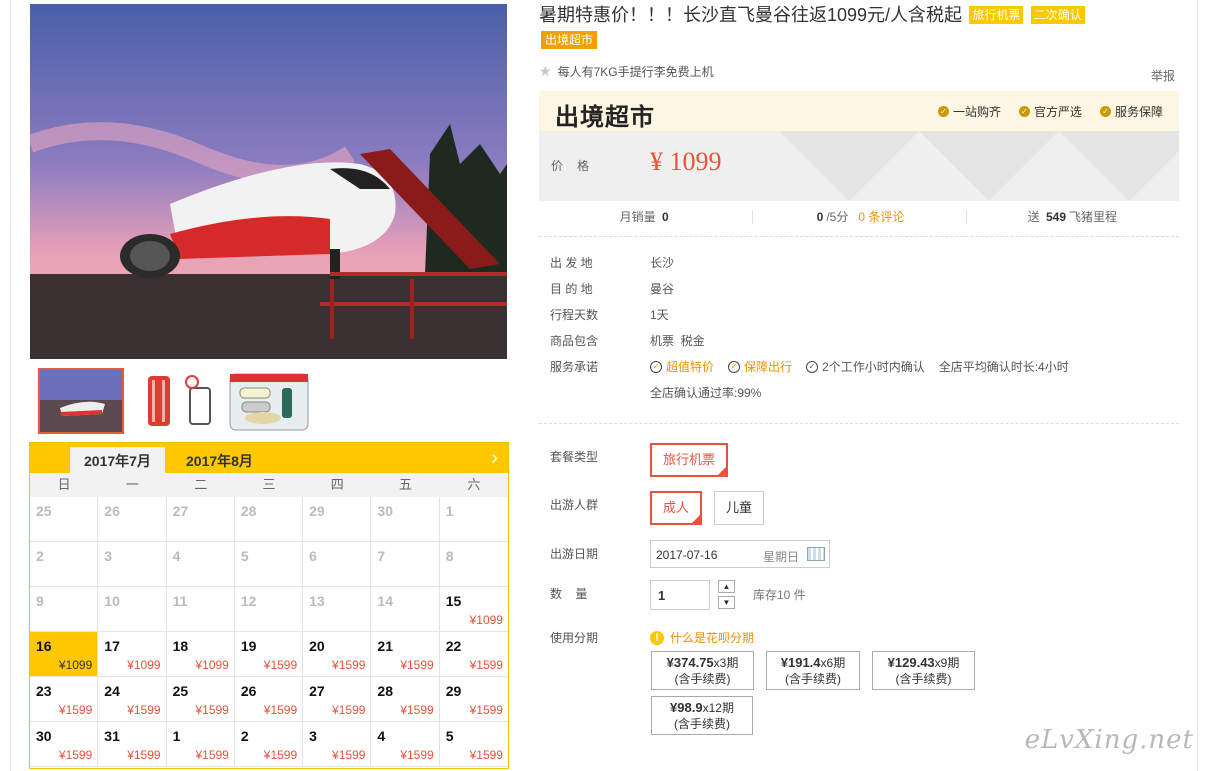 This screenshot has width=1206, height=771. Describe the element at coordinates (833, 663) in the screenshot. I see `installment-periods: x6期` at that location.